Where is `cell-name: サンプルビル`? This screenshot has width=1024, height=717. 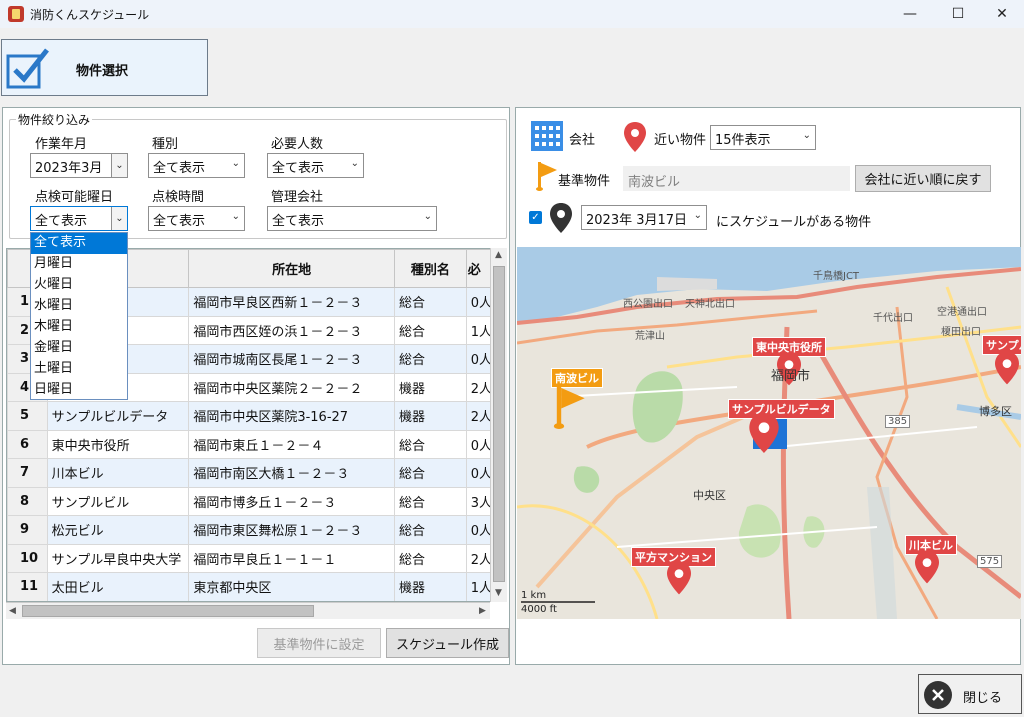
cell-name: サンプルビル is located at coordinates (118, 501).